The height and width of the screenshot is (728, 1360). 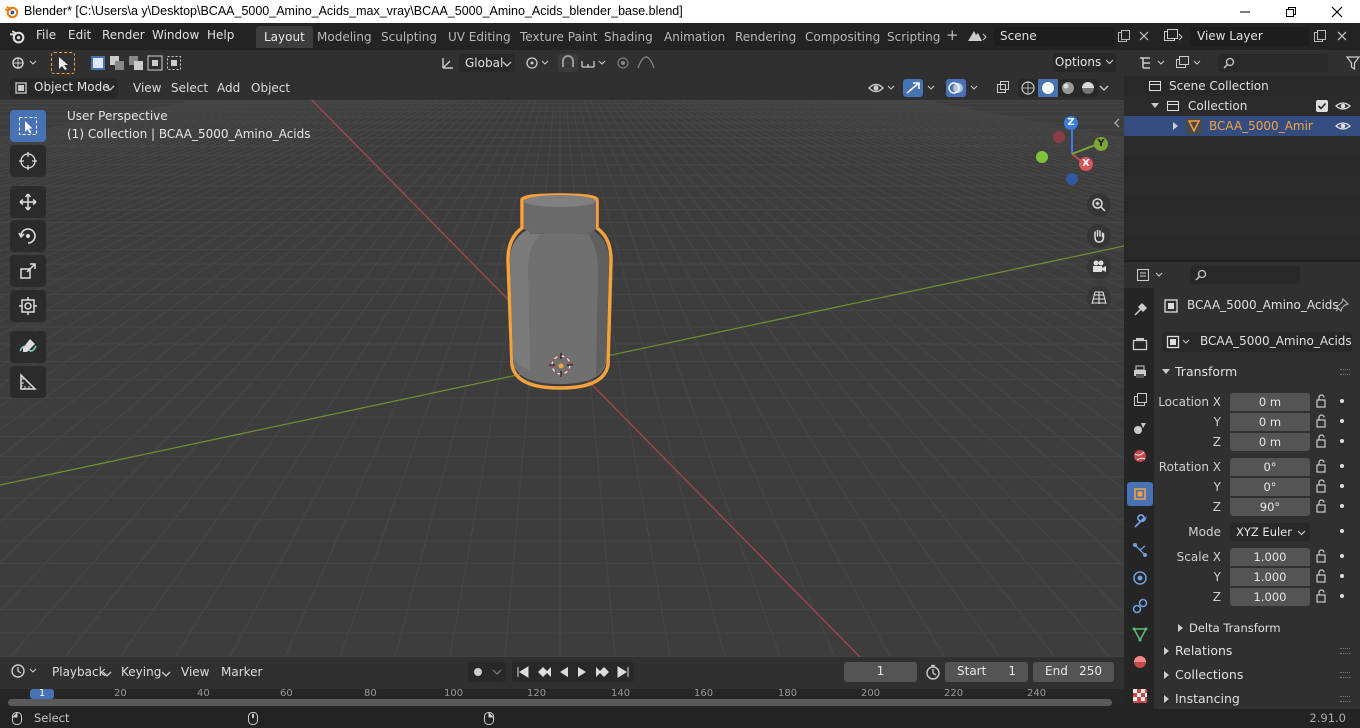 I want to click on move-tool, so click(x=28, y=202).